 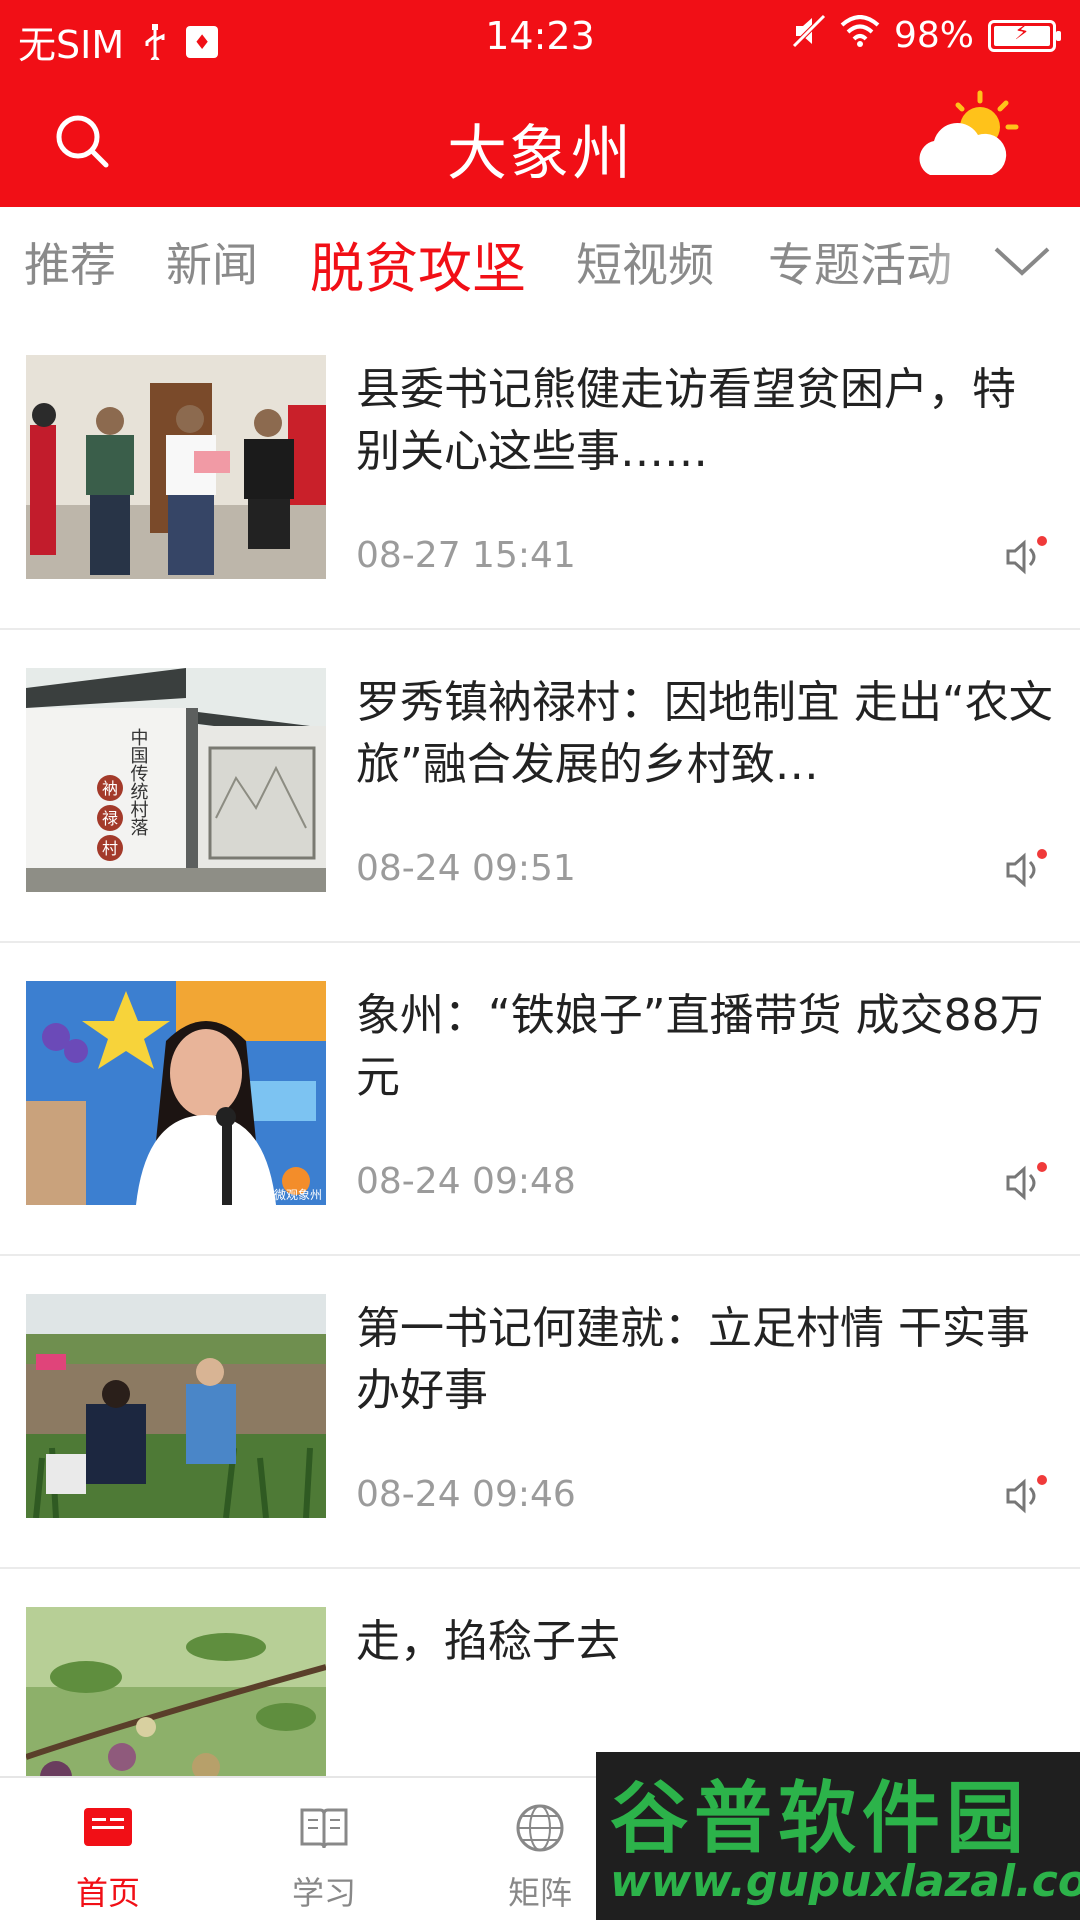 What do you see at coordinates (466, 868) in the screenshot?
I see `article-time: 08-24 09:51` at bounding box center [466, 868].